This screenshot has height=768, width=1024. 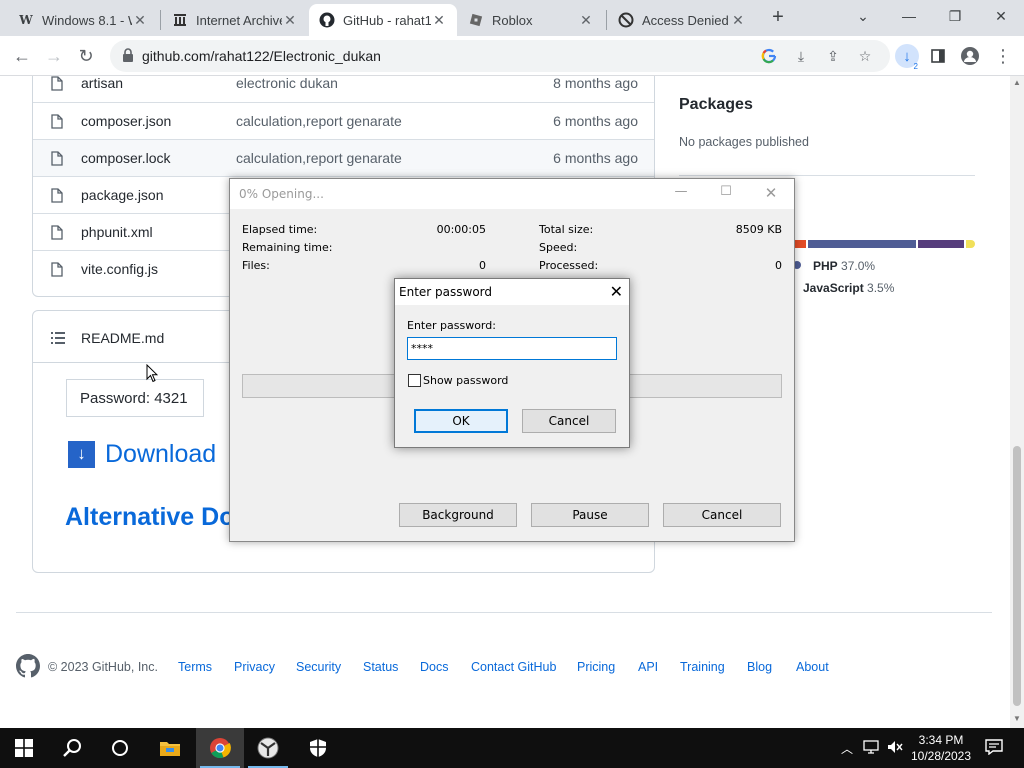 What do you see at coordinates (103, 667) in the screenshot?
I see `copyright-text: © 2023 GitHub, Inc.` at bounding box center [103, 667].